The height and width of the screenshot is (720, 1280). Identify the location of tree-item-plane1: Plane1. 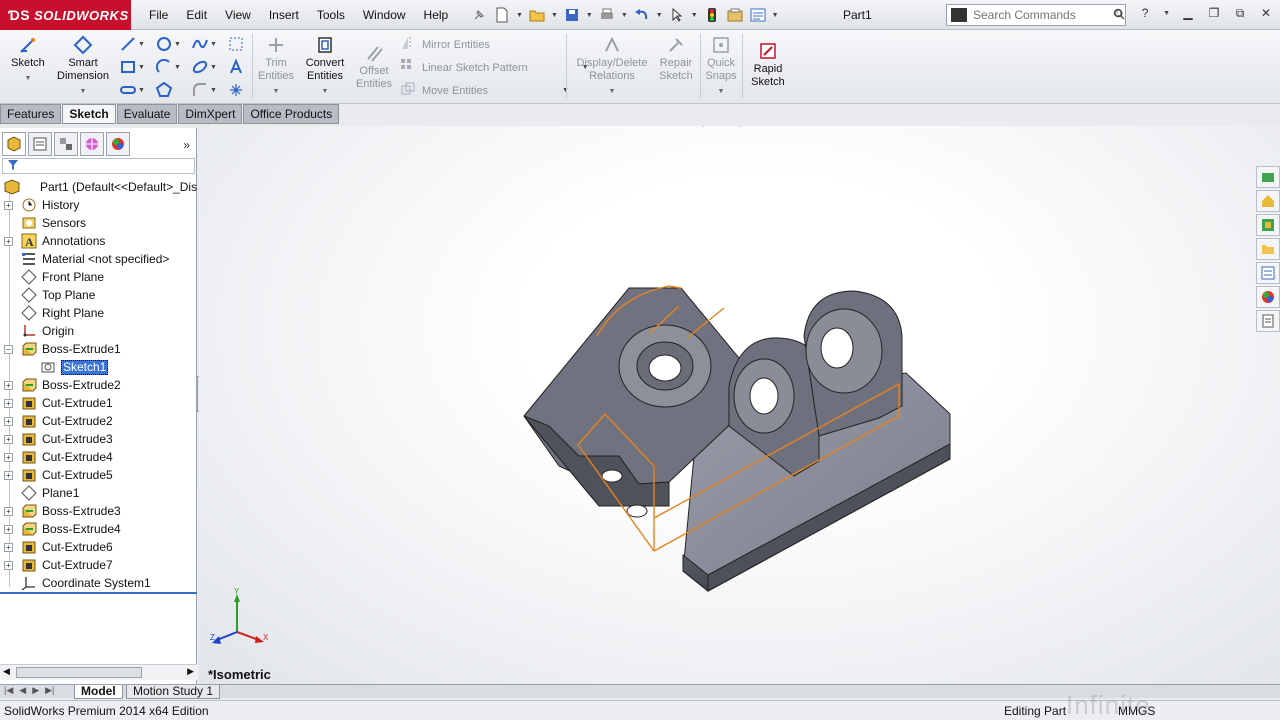
(98, 493).